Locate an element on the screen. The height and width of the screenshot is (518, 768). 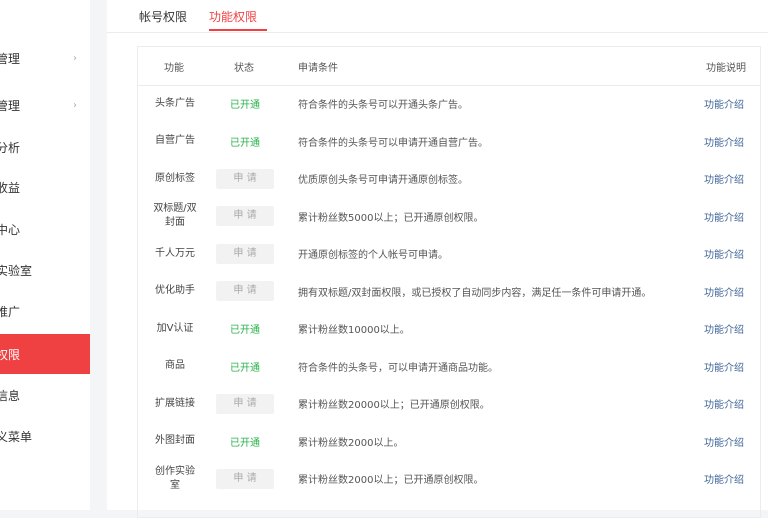
sidebar-item-revenue: 收益 is located at coordinates (45, 187).